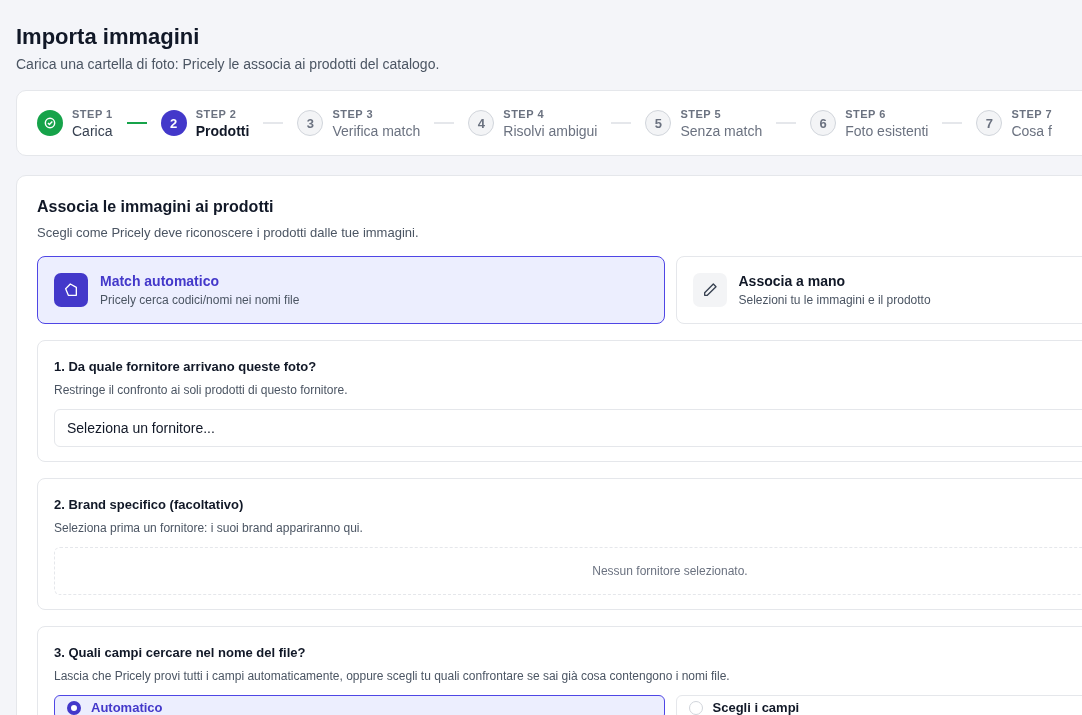 This screenshot has width=1082, height=715. Describe the element at coordinates (180, 652) in the screenshot. I see `section-title: 3. Quali campi cercare nel nome del file?` at that location.